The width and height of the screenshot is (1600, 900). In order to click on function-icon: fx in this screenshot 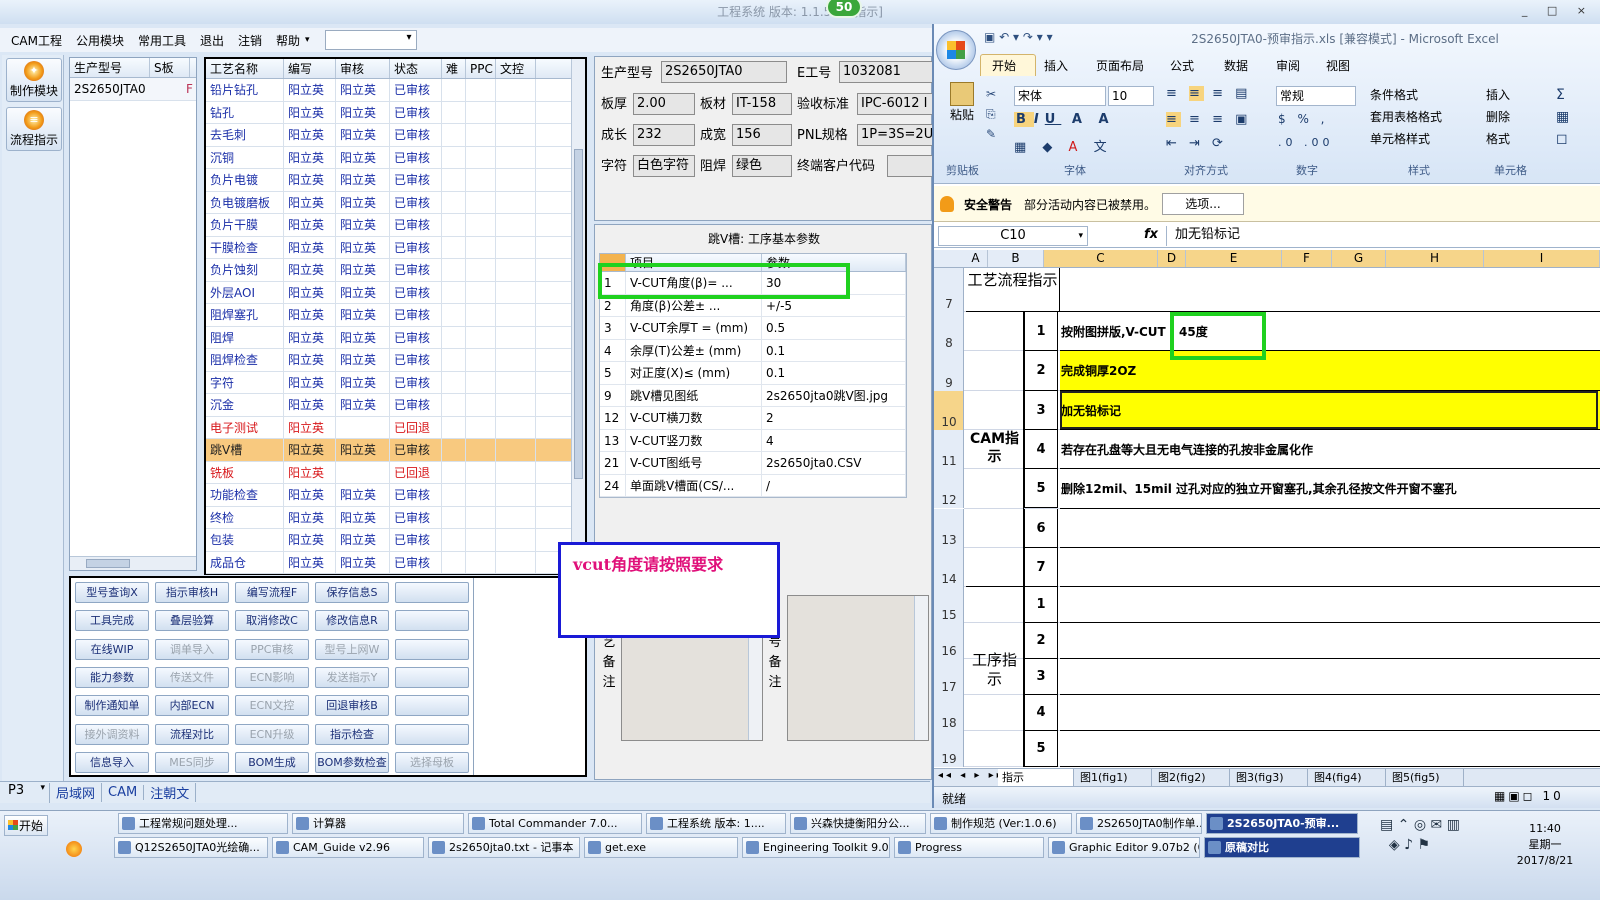, I will do `click(1151, 234)`.